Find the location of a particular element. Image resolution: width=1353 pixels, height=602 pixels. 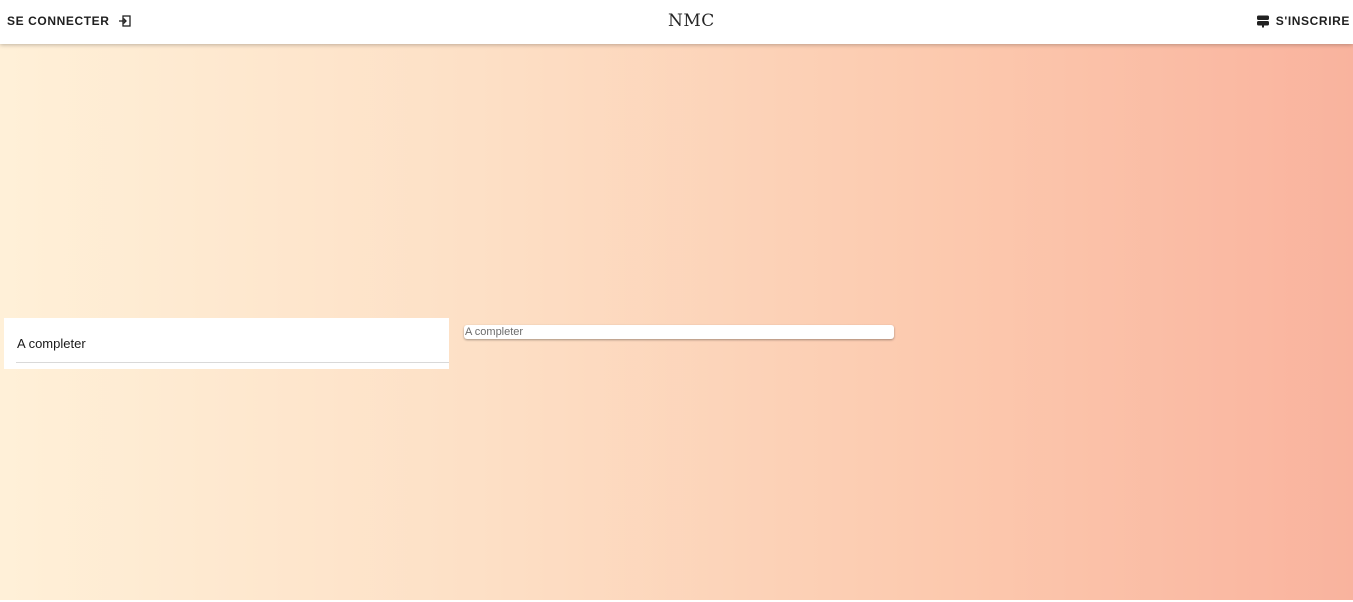

top-app-bar: SE CONNECTER NMC S'INSCRIRE is located at coordinates (676, 22).